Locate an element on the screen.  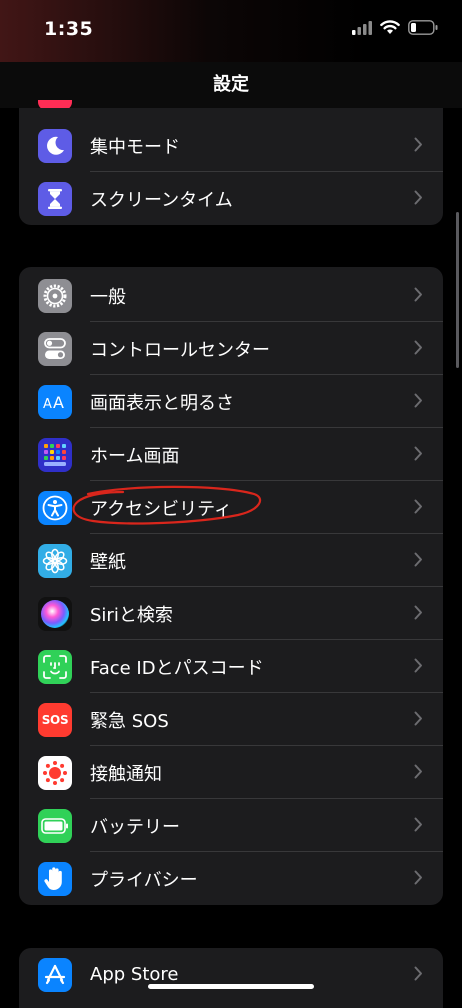
settings-row-control-center: コントロールセンター is located at coordinates (231, 348).